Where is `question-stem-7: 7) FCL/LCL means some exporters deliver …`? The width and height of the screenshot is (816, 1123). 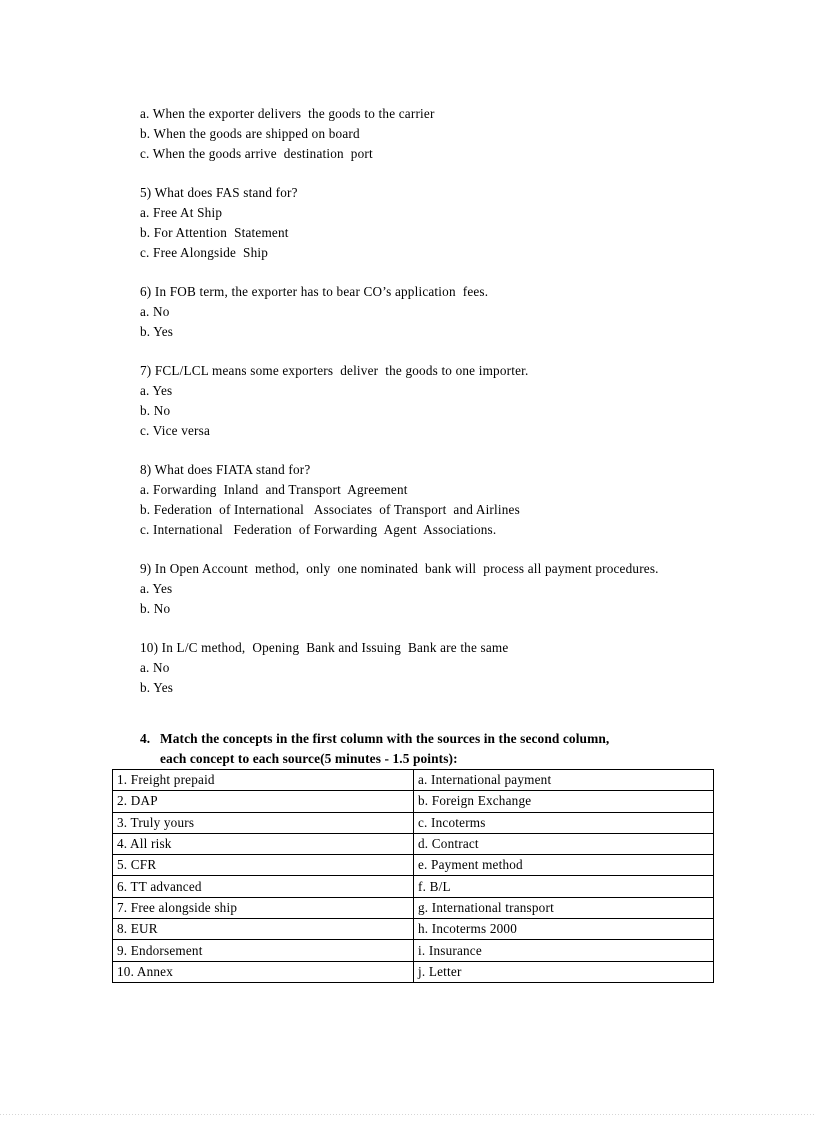
question-stem-7: 7) FCL/LCL means some exporters deliver … is located at coordinates (334, 370).